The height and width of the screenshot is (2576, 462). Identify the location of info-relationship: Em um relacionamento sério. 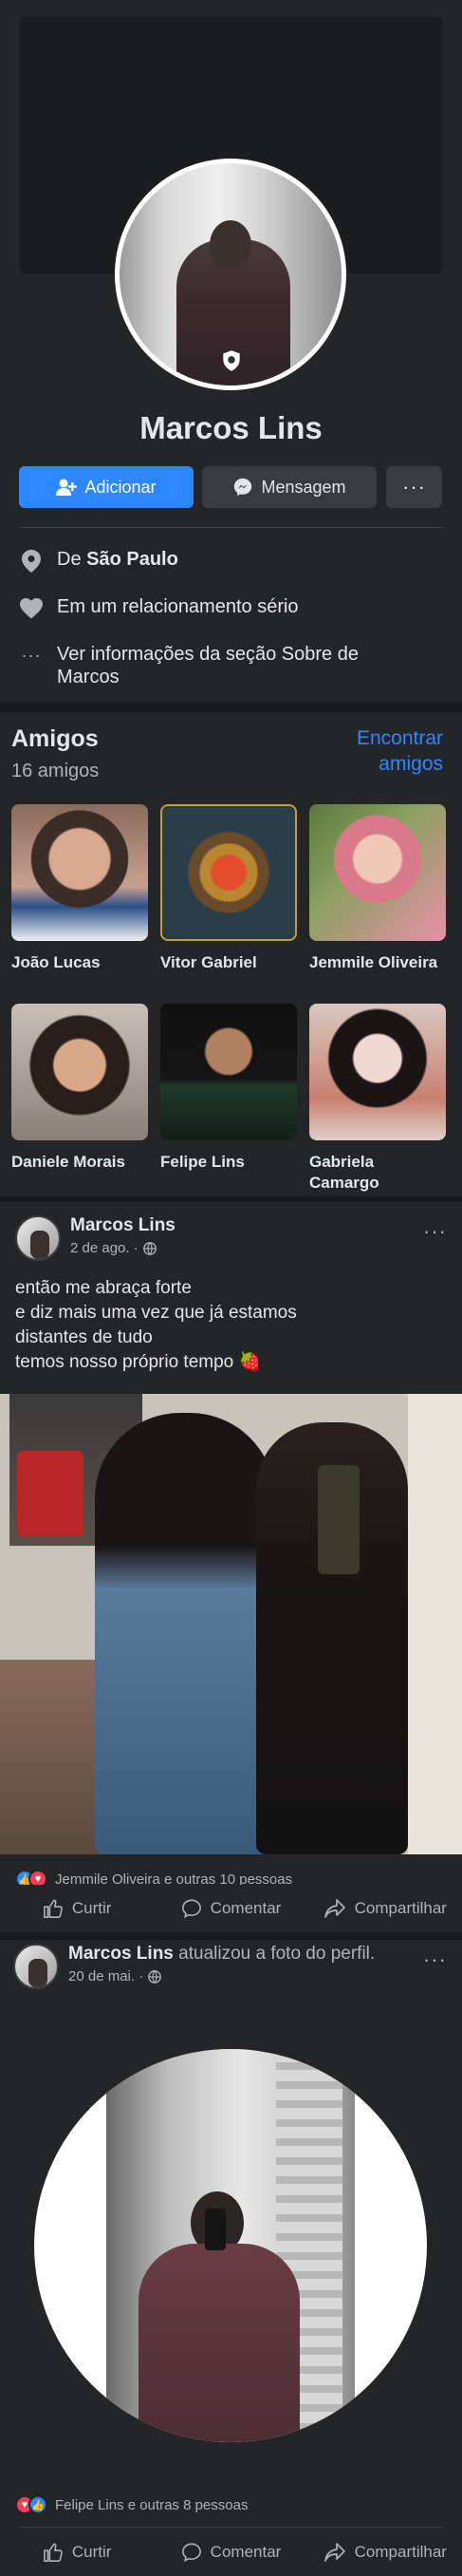
(159, 608).